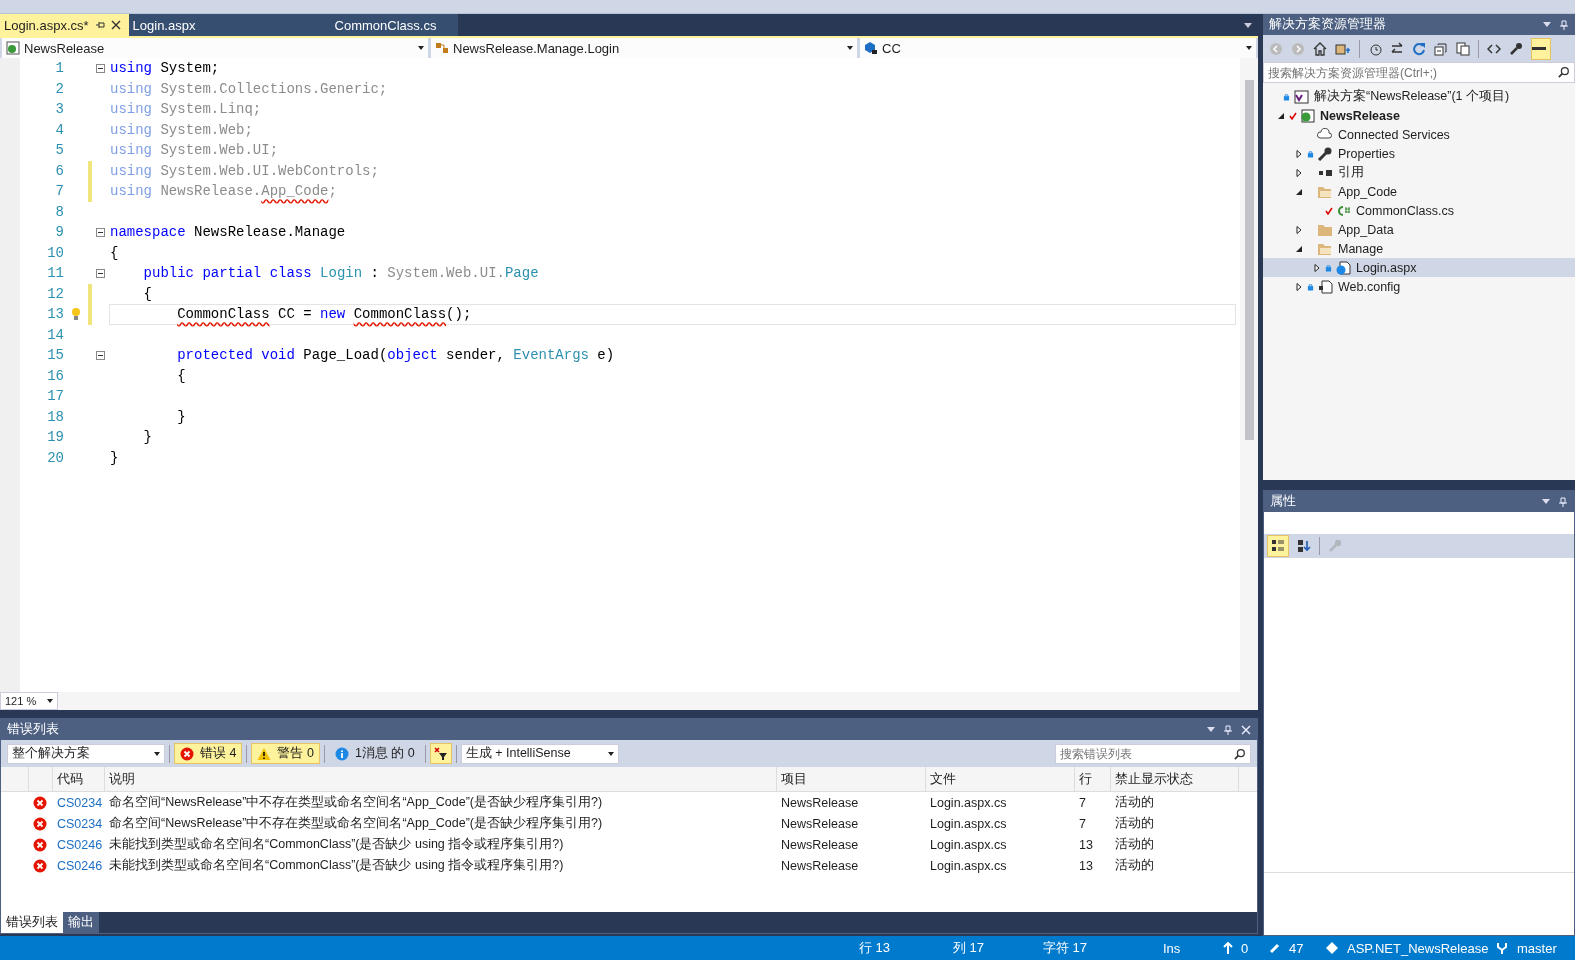  Describe the element at coordinates (1419, 172) in the screenshot. I see `tree-item: 引用` at that location.